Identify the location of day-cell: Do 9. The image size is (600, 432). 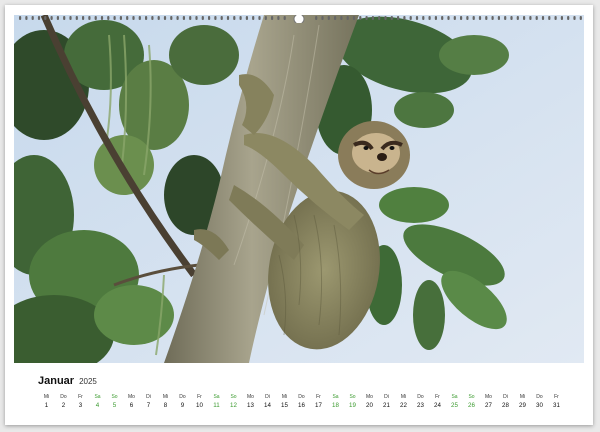
(182, 402).